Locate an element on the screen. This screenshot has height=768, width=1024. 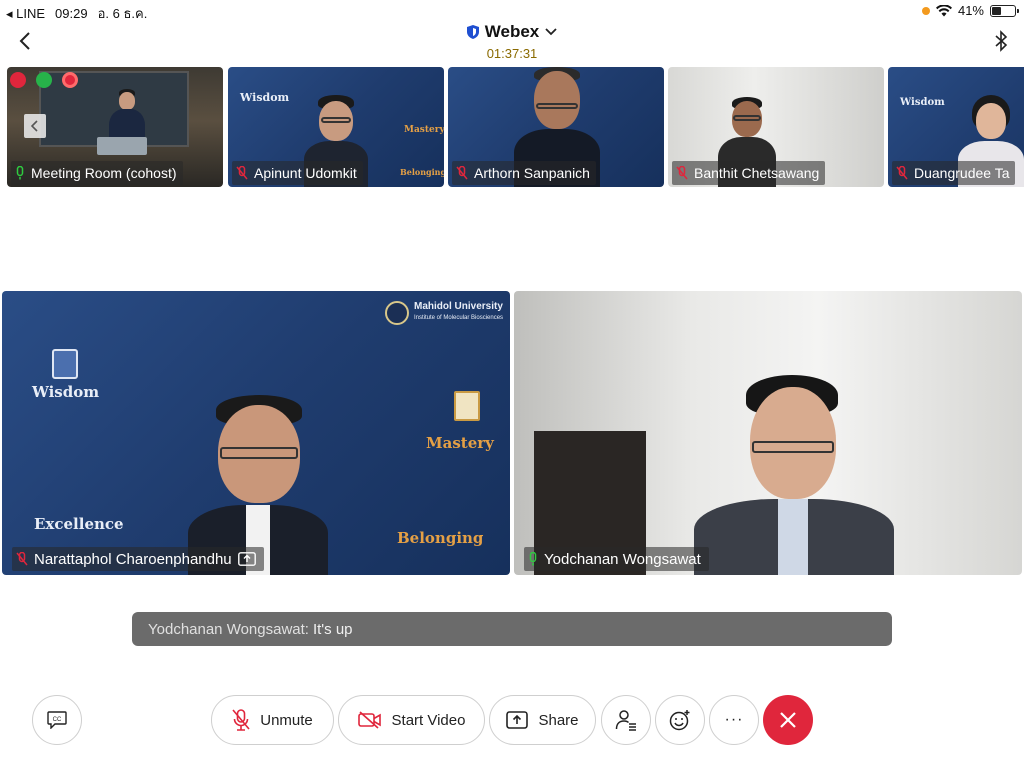
closed-captions-button: CC is located at coordinates (57, 720).